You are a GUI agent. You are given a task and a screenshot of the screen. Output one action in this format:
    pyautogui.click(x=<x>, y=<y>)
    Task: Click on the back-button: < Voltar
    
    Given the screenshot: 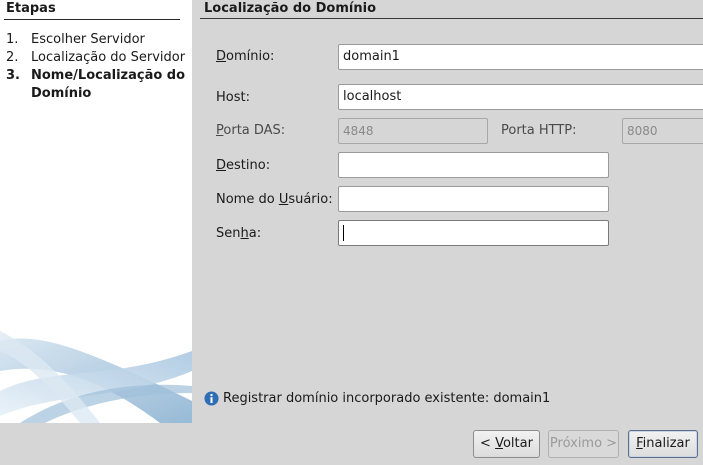 What is the action you would take?
    pyautogui.click(x=506, y=444)
    